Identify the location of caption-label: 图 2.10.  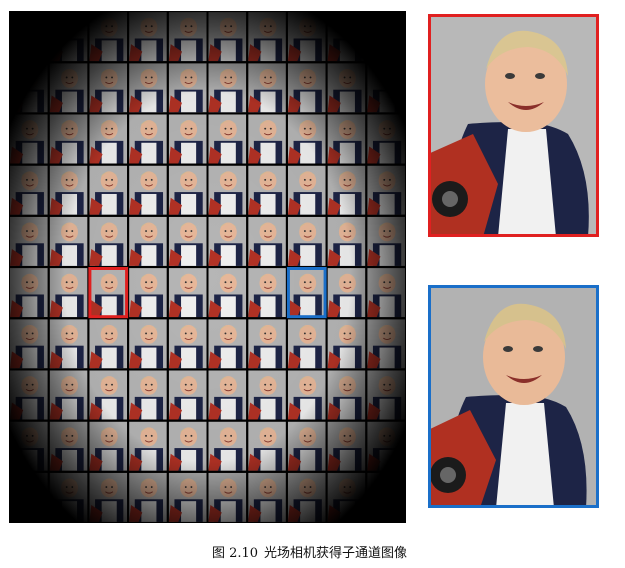
(235, 553).